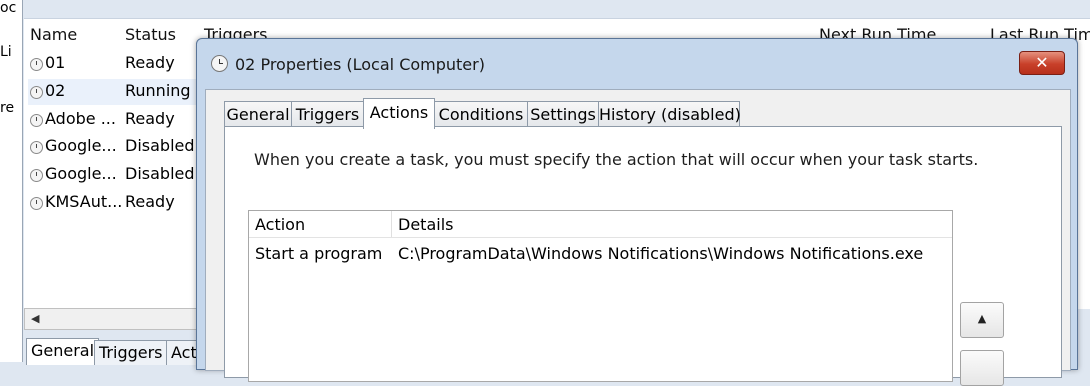 The height and width of the screenshot is (386, 1090). I want to click on left-pane: oc Li re, so click(11, 181).